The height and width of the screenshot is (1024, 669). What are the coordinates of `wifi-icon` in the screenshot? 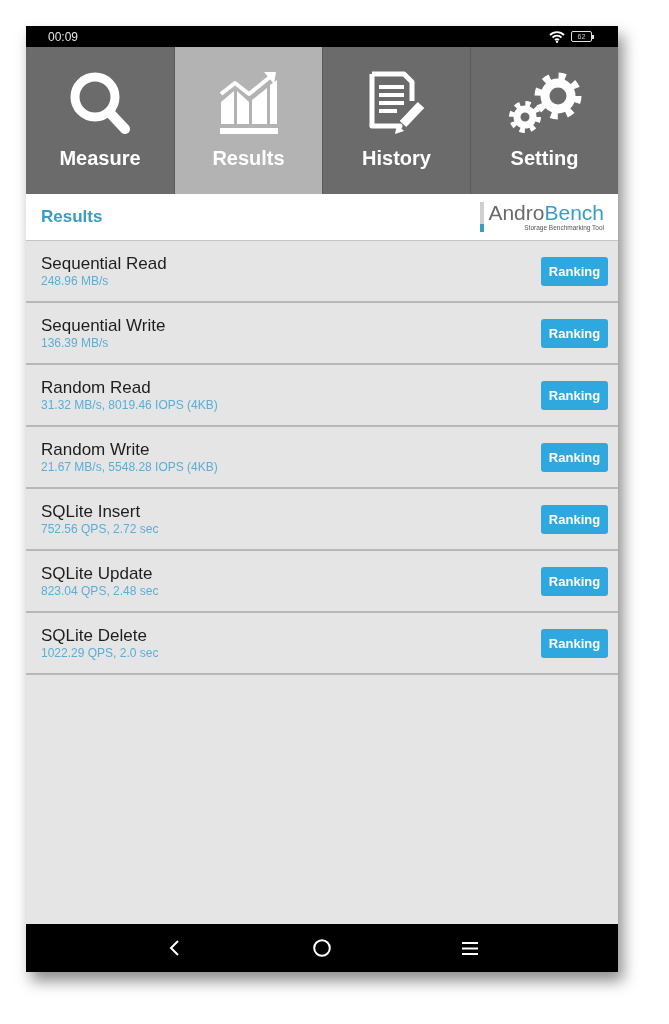 It's located at (557, 36).